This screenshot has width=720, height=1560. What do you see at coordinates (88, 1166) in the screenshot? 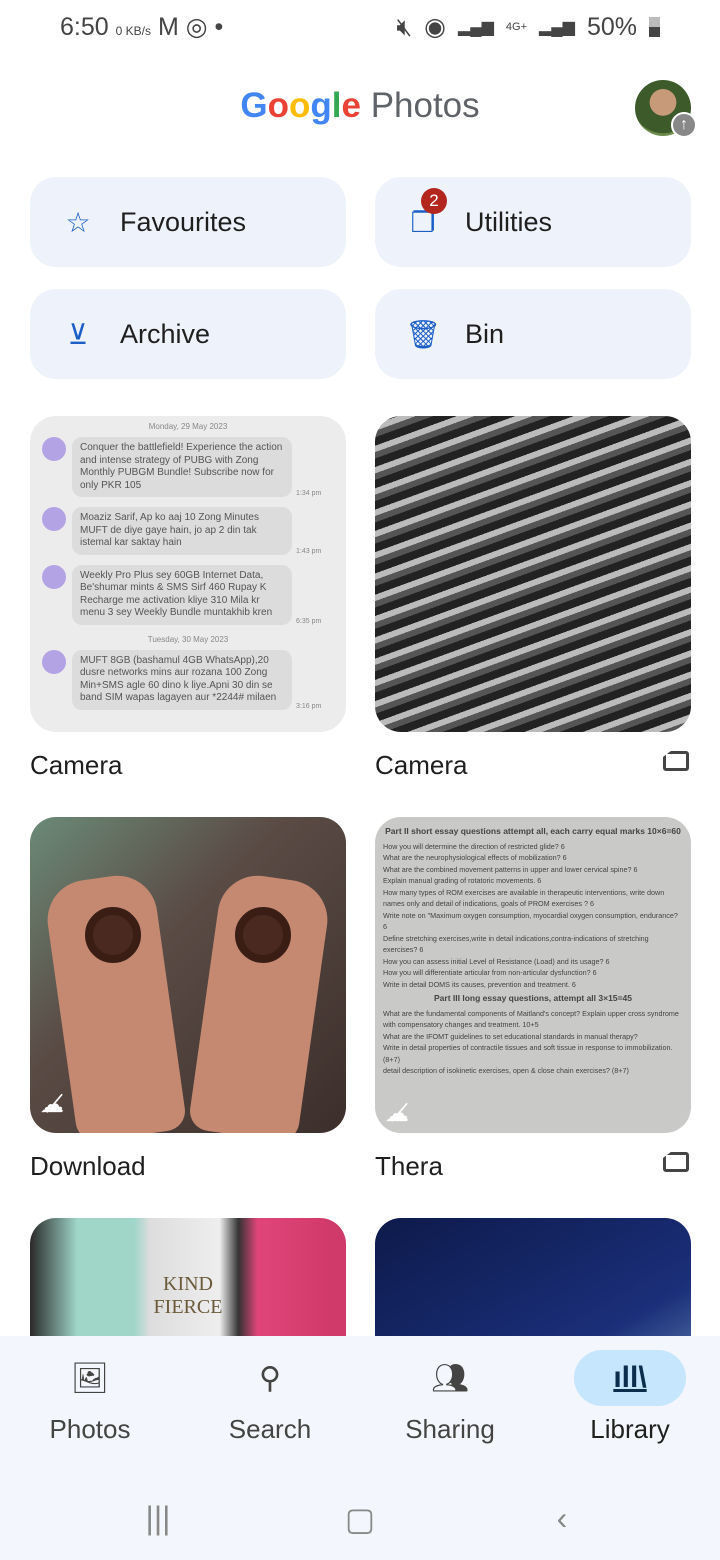
I see `album-label: Download` at bounding box center [88, 1166].